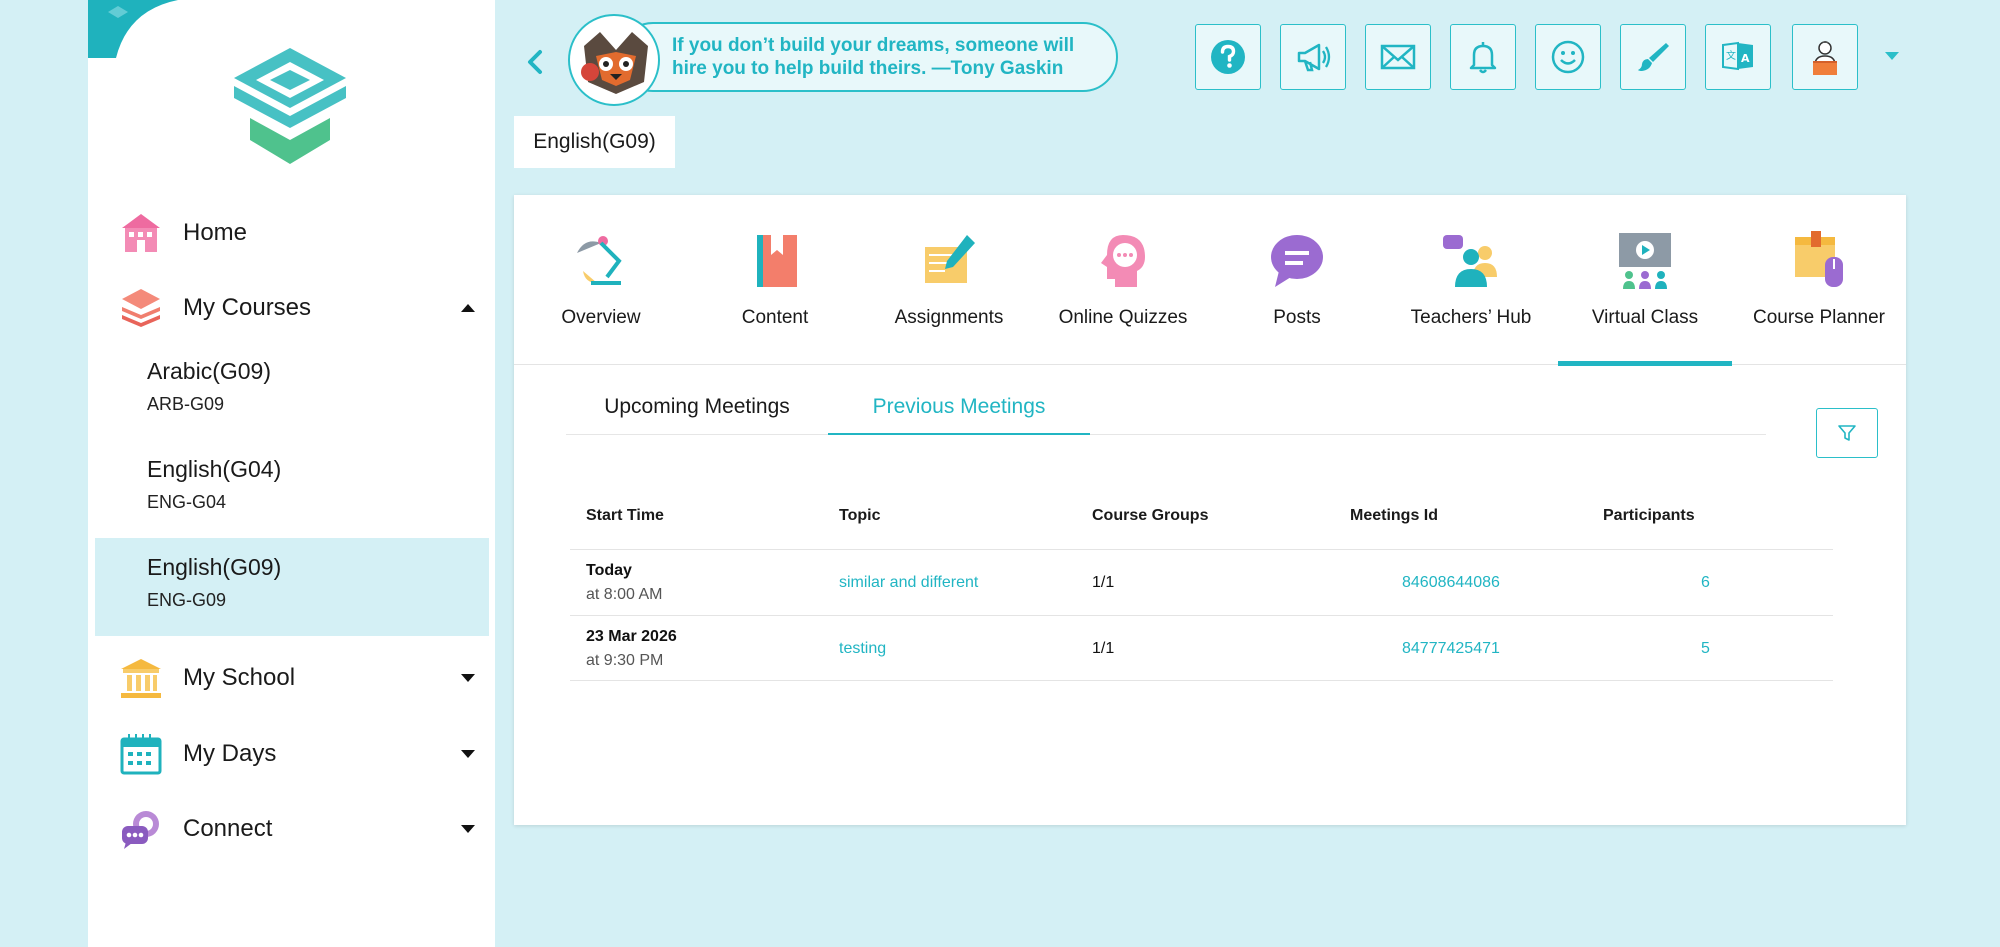 The image size is (2000, 947). I want to click on calendar-icon, so click(141, 754).